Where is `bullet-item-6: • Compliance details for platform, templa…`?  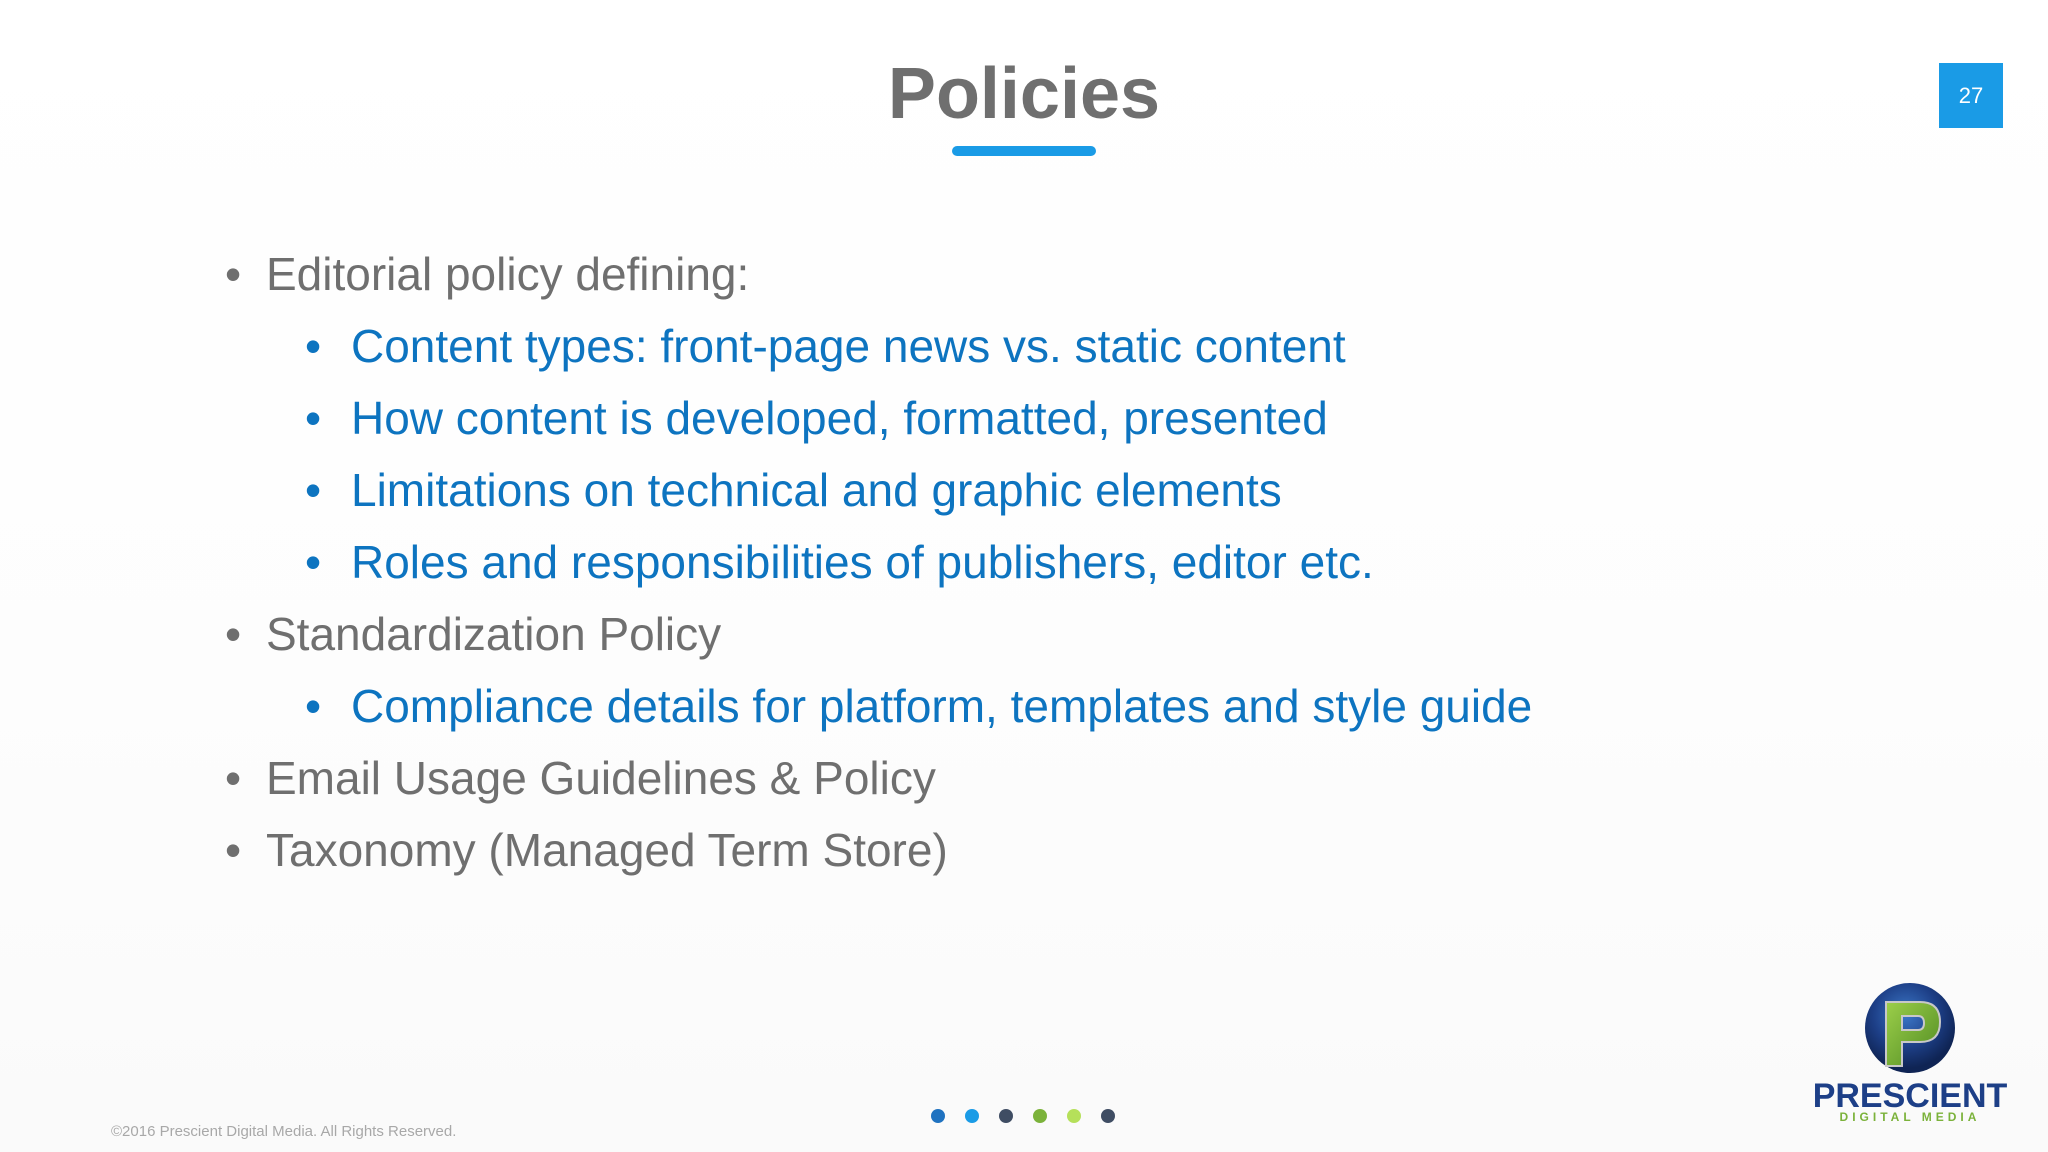 bullet-item-6: • Compliance details for platform, templa… is located at coordinates (1024, 706).